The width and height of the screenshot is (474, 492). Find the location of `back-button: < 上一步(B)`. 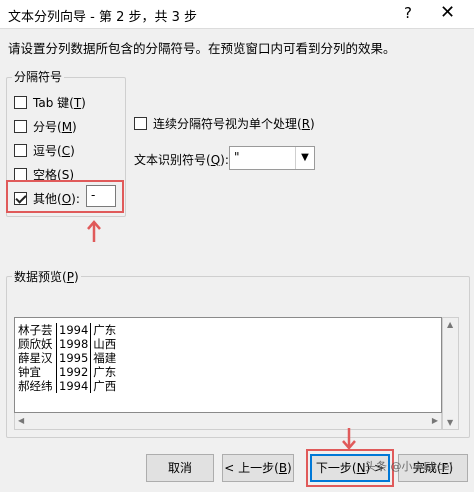

back-button: < 上一步(B) is located at coordinates (258, 468).